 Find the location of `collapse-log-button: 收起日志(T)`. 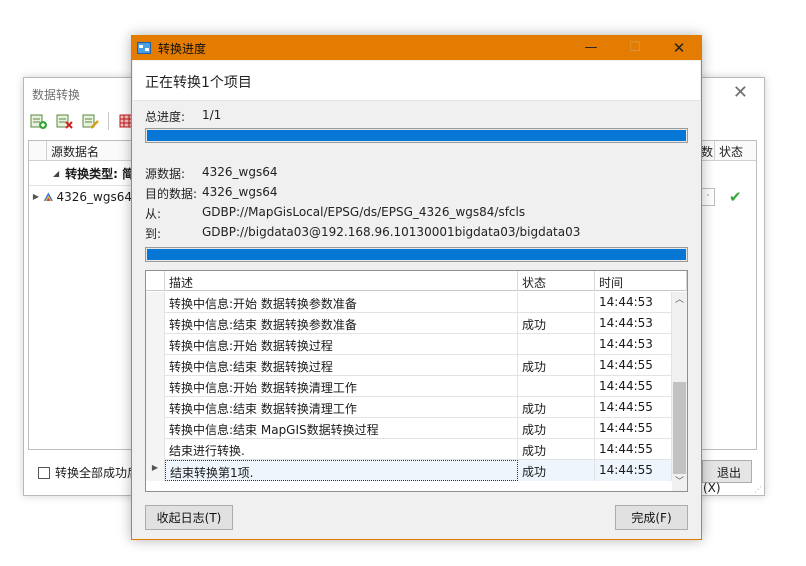

collapse-log-button: 收起日志(T) is located at coordinates (189, 517).